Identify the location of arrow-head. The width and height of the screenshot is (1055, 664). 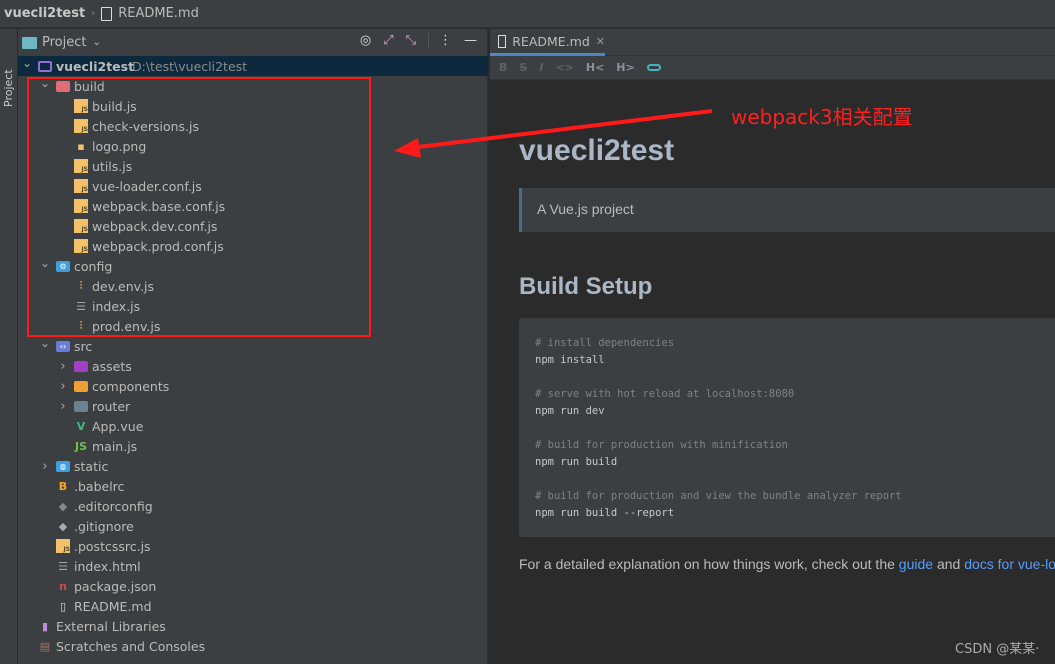
(407, 148).